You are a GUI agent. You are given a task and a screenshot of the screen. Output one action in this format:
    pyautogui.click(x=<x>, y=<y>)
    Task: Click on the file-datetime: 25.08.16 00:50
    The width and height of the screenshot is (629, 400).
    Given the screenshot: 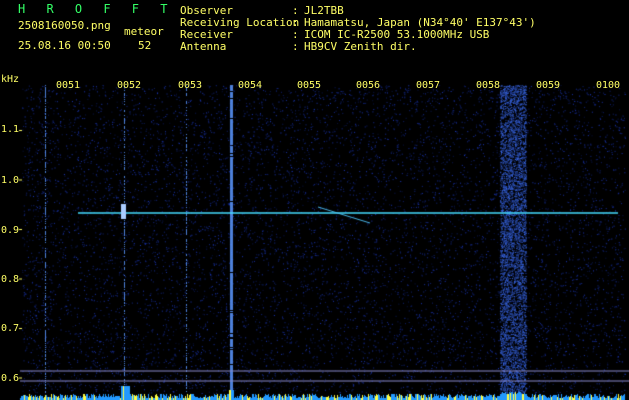 What is the action you would take?
    pyautogui.click(x=64, y=45)
    